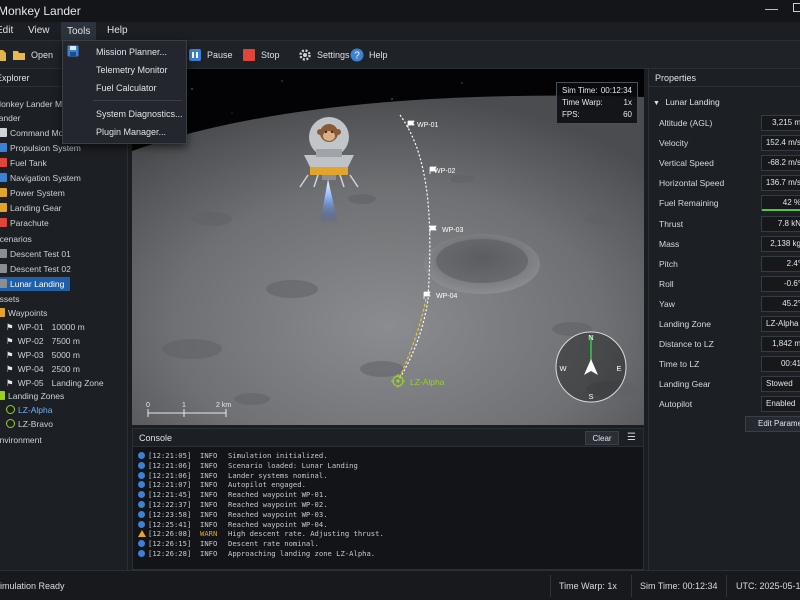  I want to click on tree-group-landing-zones: Landing Zones, so click(32, 396).